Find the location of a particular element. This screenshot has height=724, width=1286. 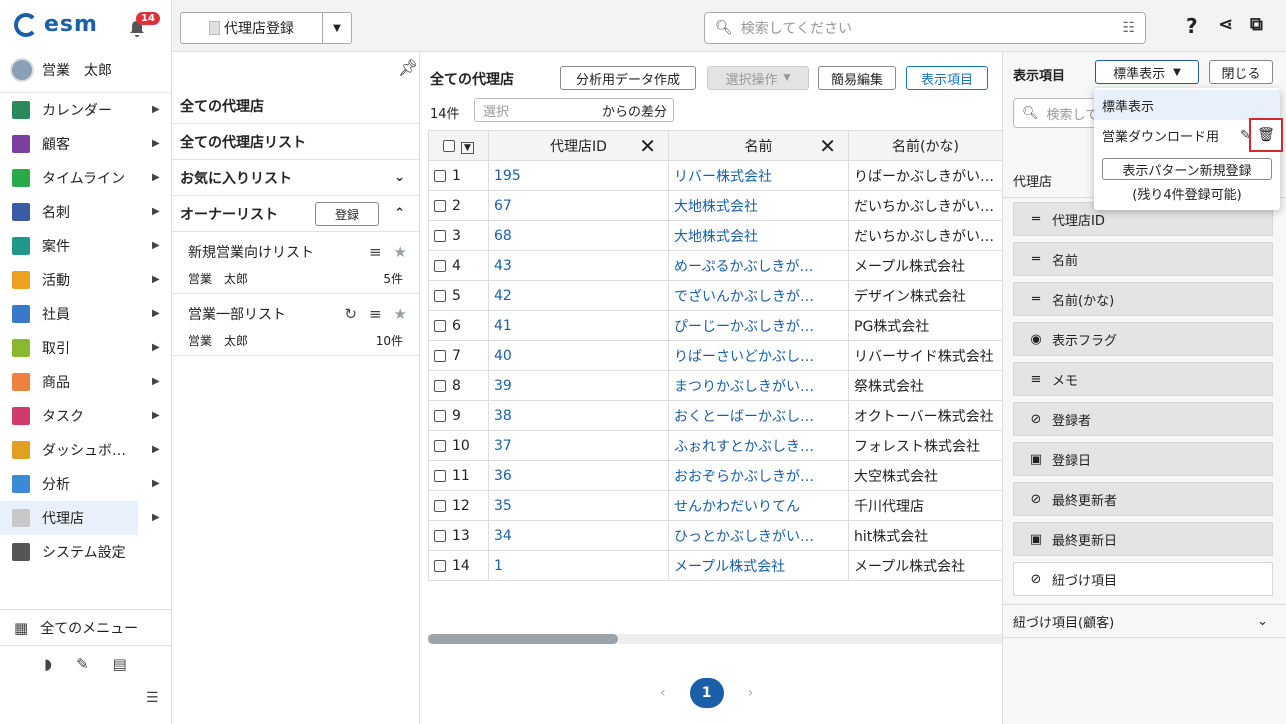

logo: esm is located at coordinates (56, 24).